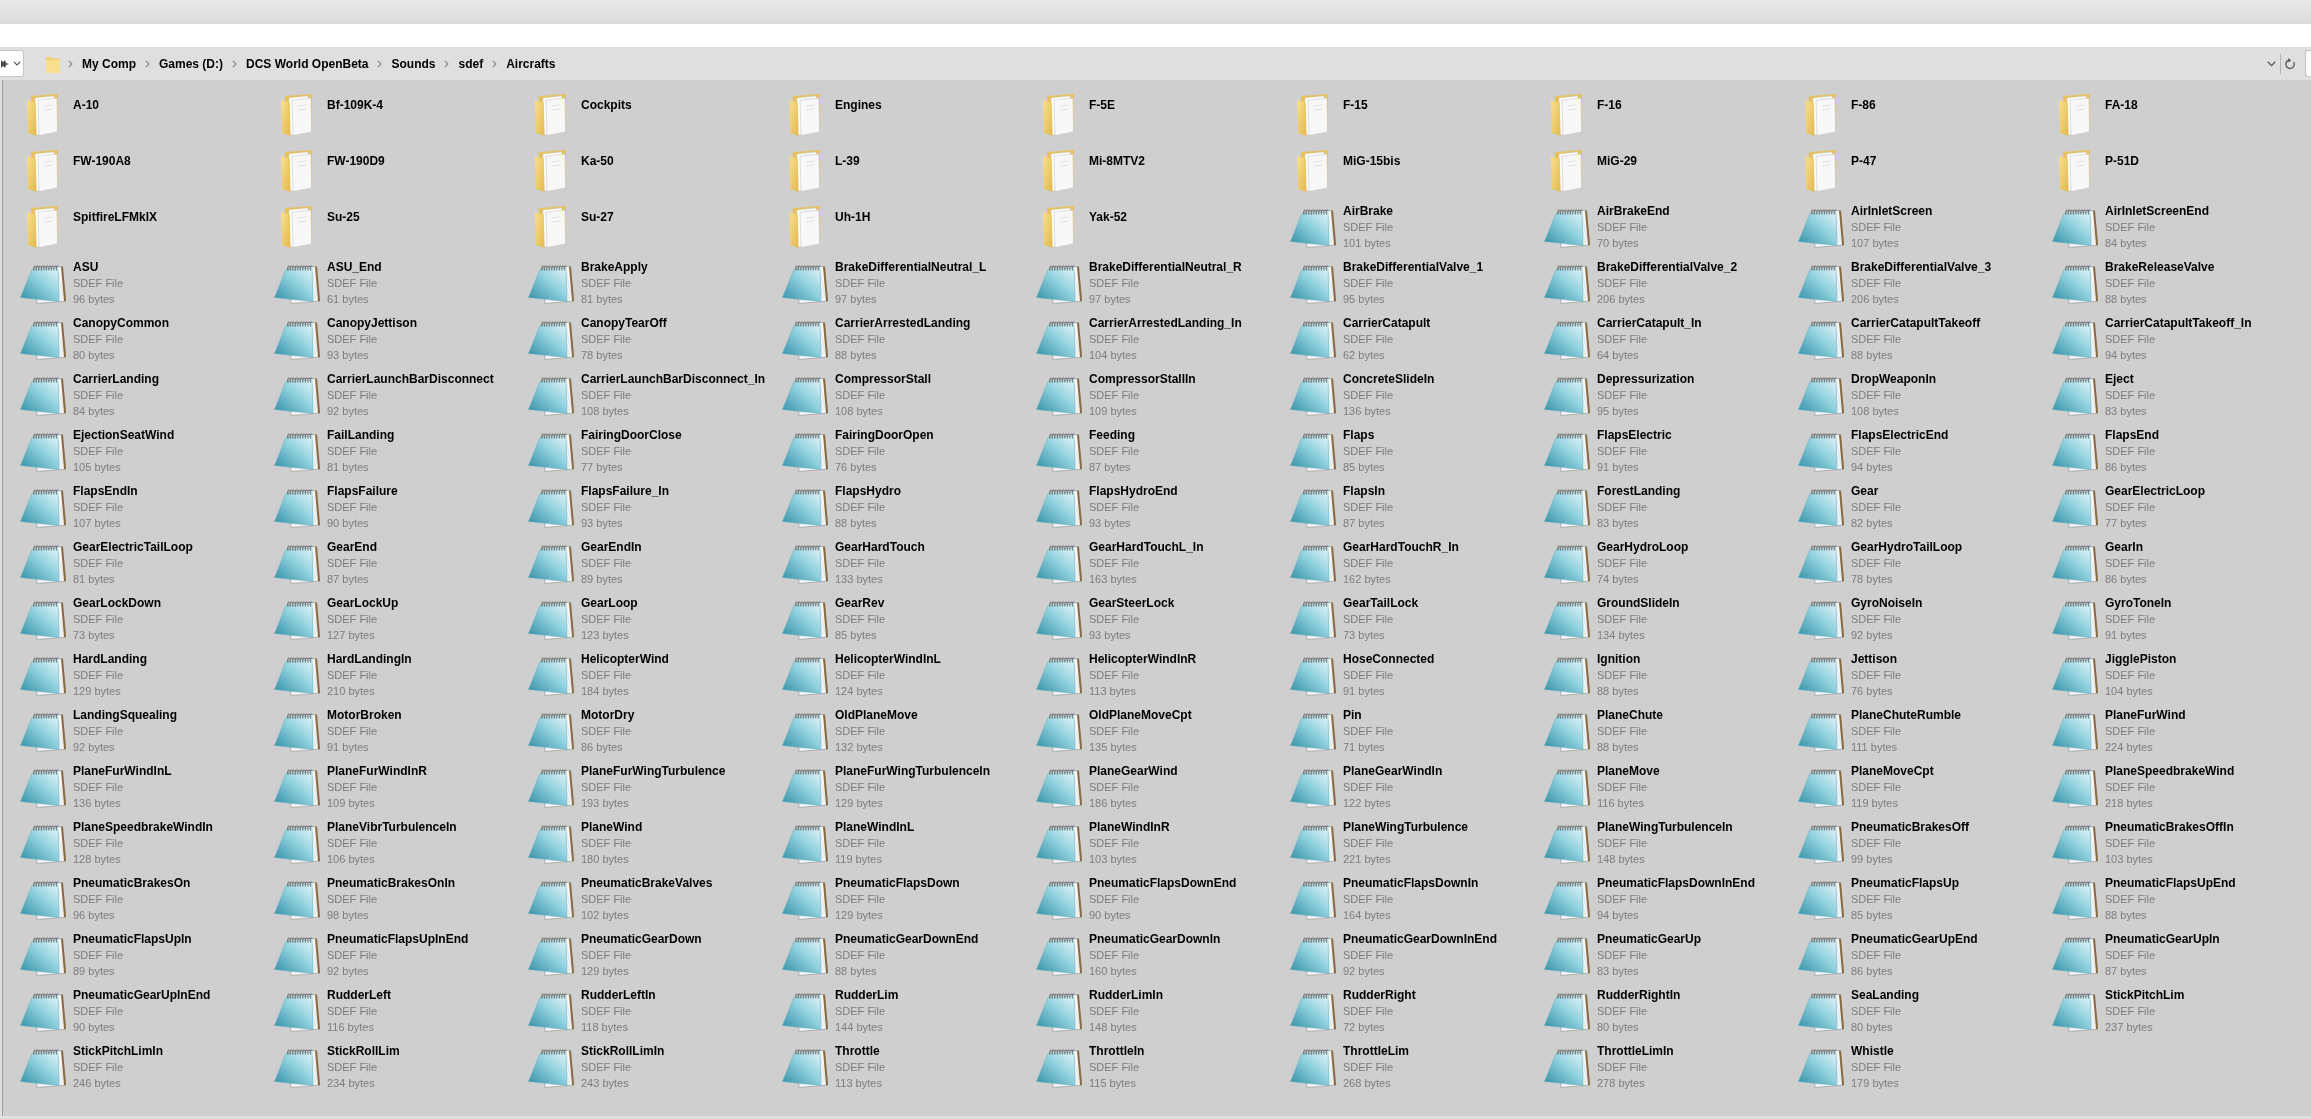 The height and width of the screenshot is (1119, 2311). I want to click on file-name: PlaneWindInR, so click(1129, 827).